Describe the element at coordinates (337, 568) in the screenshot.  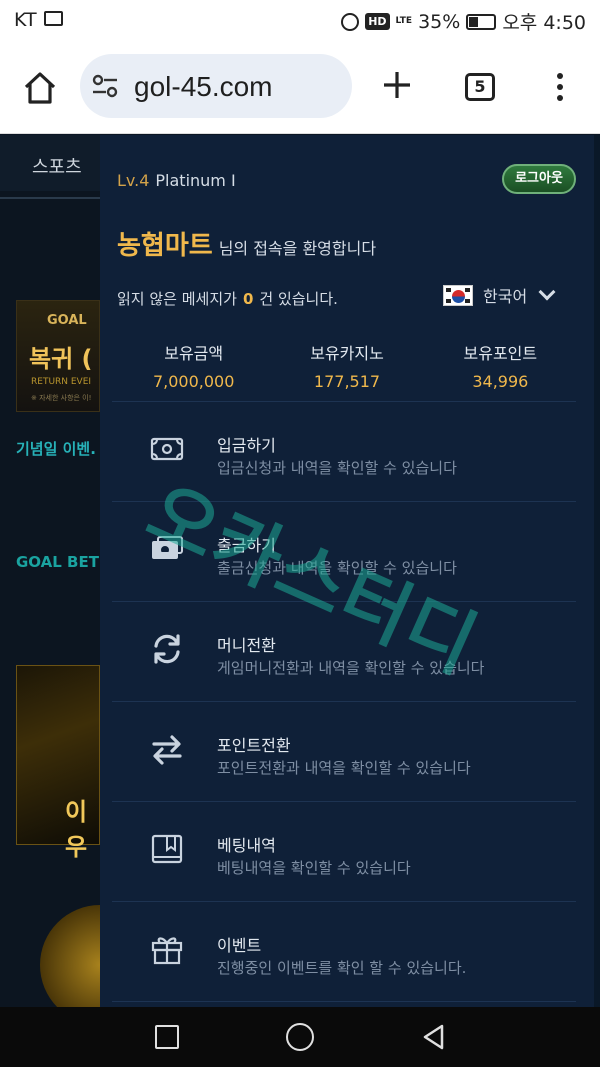
I see `menu-item-desc: 출금신청과 내역을 확인할 수 있습니다` at that location.